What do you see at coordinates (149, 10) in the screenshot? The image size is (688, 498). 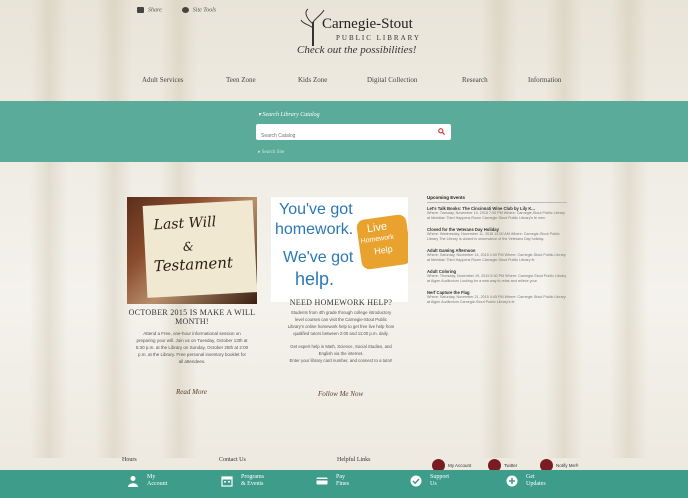 I see `share-link: Share` at bounding box center [149, 10].